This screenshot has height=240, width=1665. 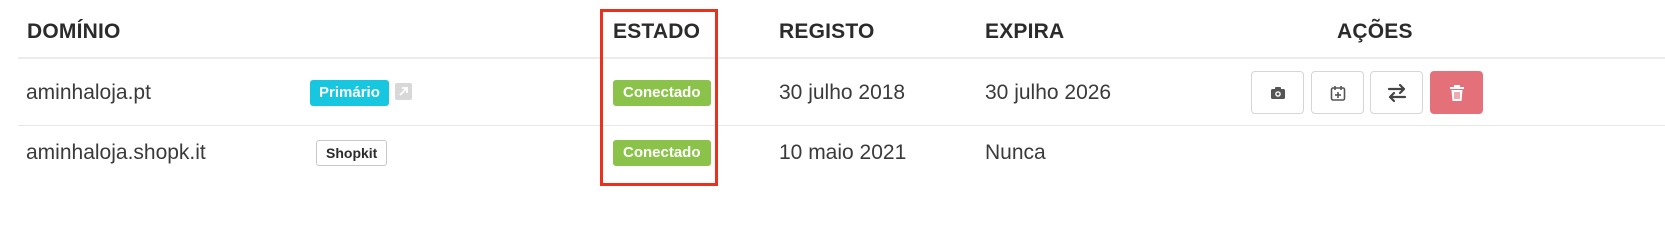 What do you see at coordinates (1048, 92) in the screenshot?
I see `expiry-date: 30 julho 2026` at bounding box center [1048, 92].